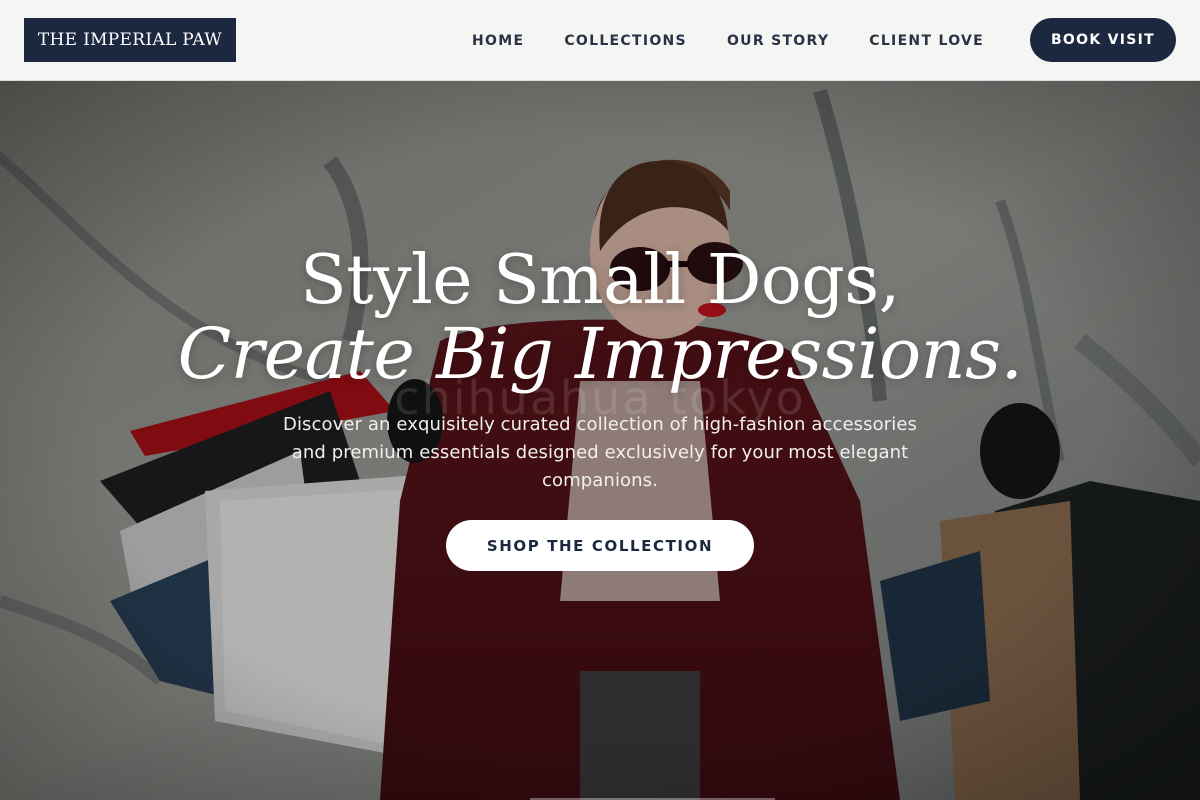  What do you see at coordinates (600, 545) in the screenshot?
I see `shop-collection-button: SHOP THE COLLECTION` at bounding box center [600, 545].